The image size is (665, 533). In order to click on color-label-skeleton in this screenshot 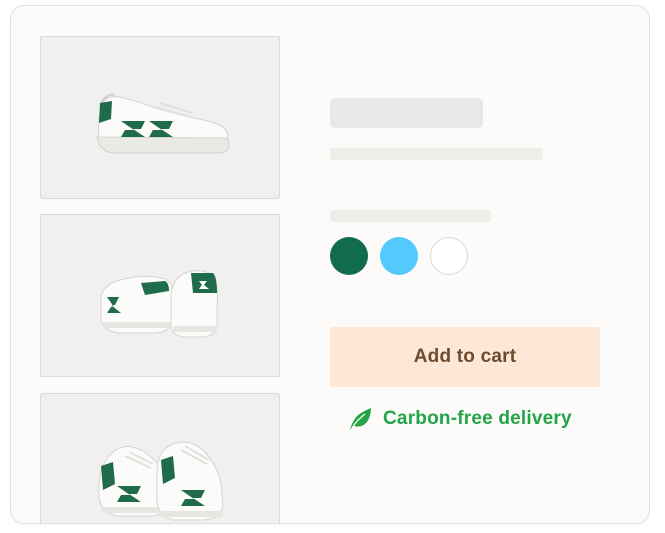, I will do `click(410, 216)`.